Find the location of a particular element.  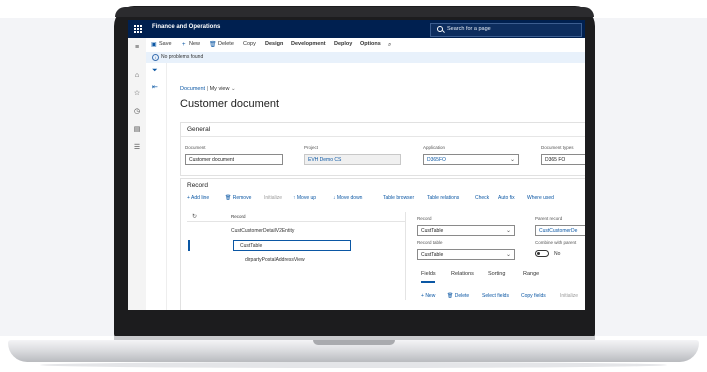

tree-column-header: Record is located at coordinates (238, 216).